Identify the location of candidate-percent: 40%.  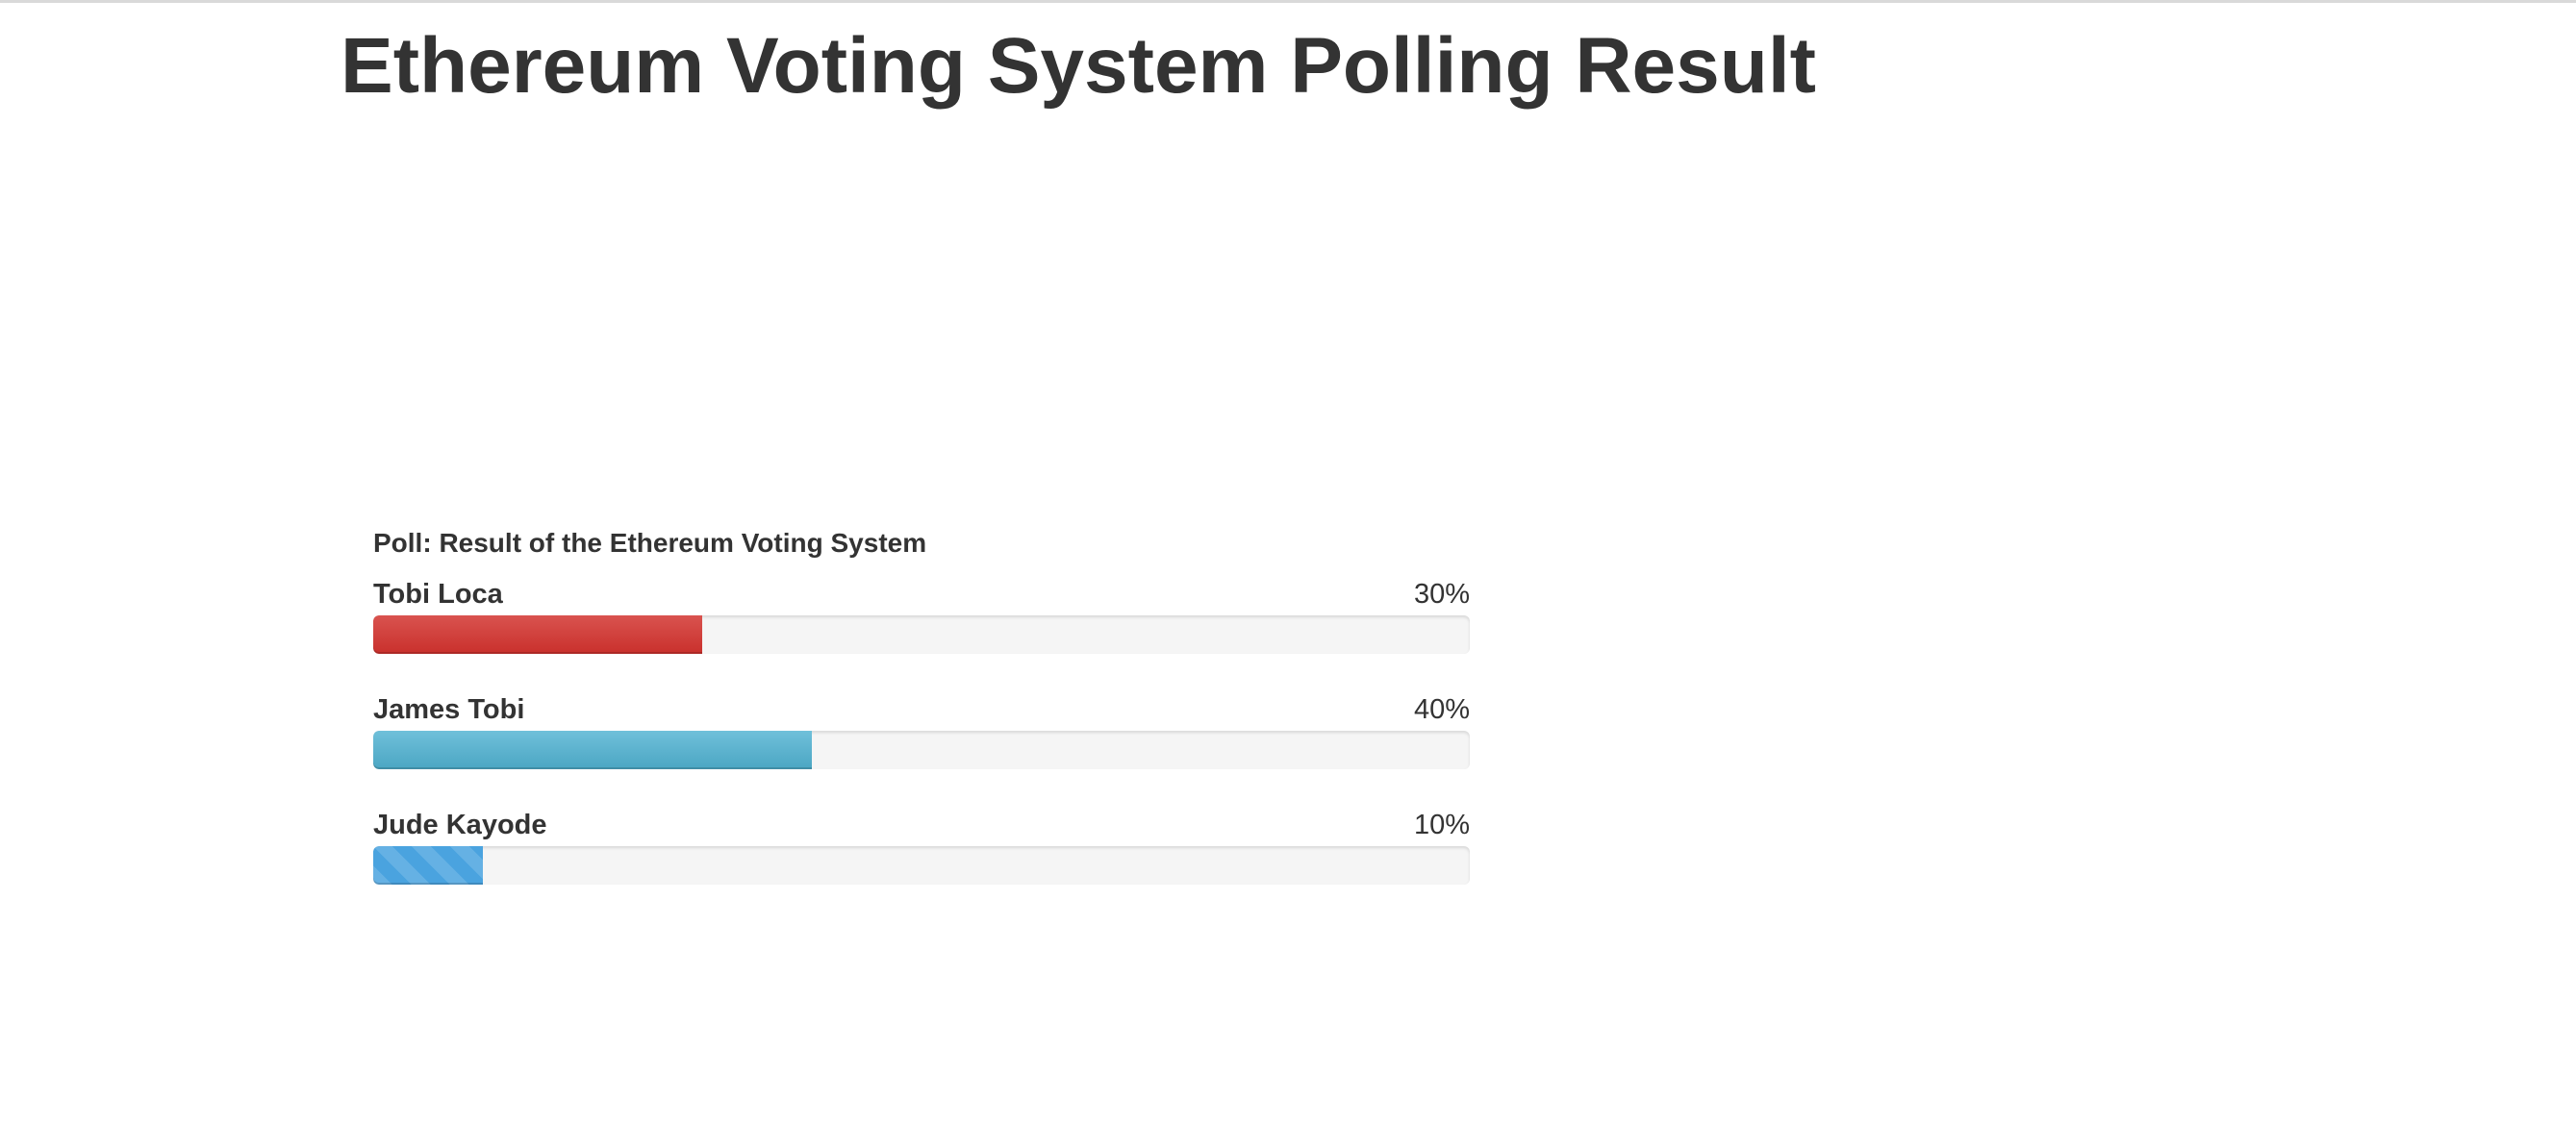
(1441, 709).